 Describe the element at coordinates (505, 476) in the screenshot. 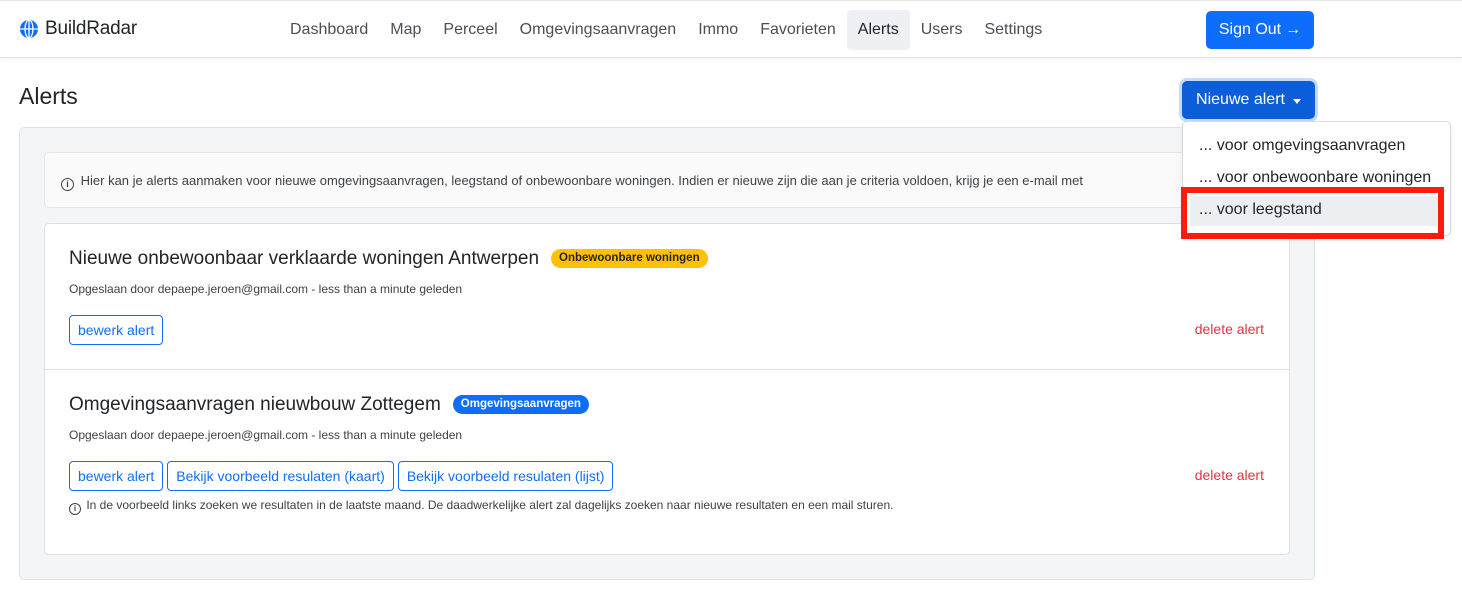

I see `preview-list-button: Bekijk voorbeeld resulaten (lijst)` at that location.